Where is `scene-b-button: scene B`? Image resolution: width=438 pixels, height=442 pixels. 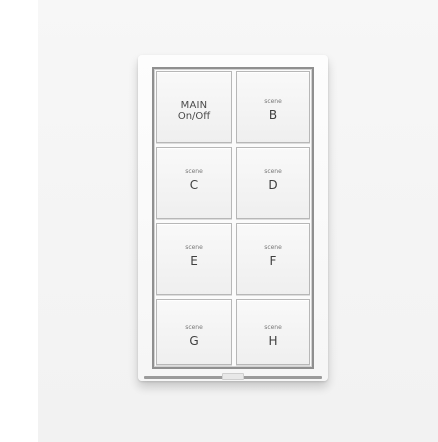 scene-b-button: scene B is located at coordinates (273, 107).